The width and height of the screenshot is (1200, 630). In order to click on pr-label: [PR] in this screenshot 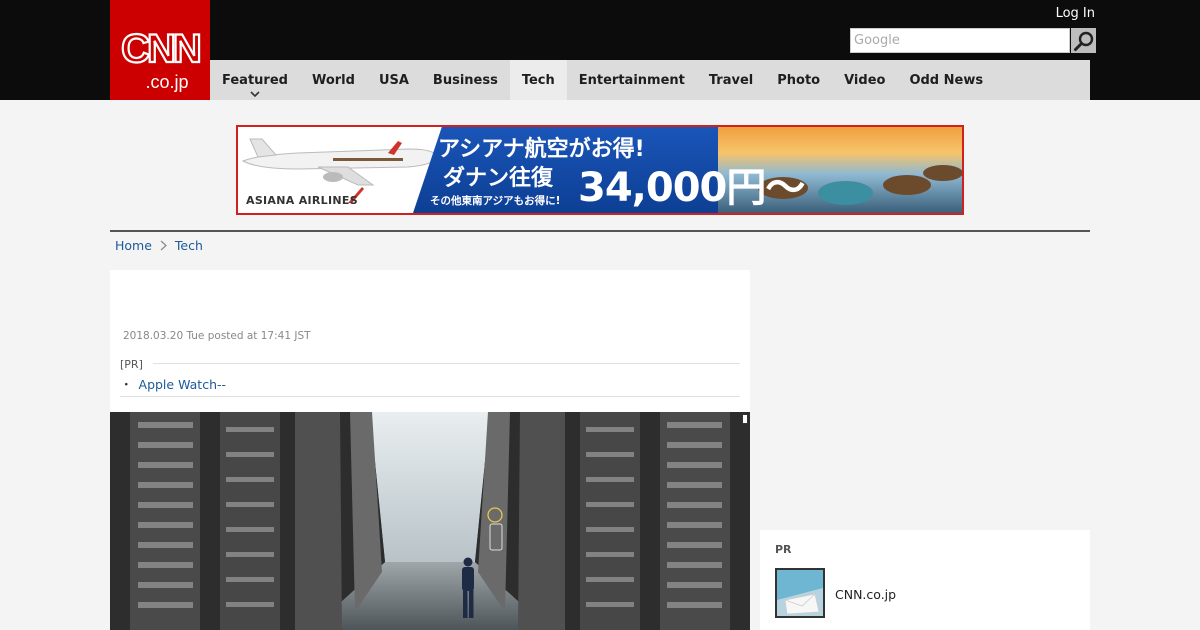, I will do `click(131, 364)`.